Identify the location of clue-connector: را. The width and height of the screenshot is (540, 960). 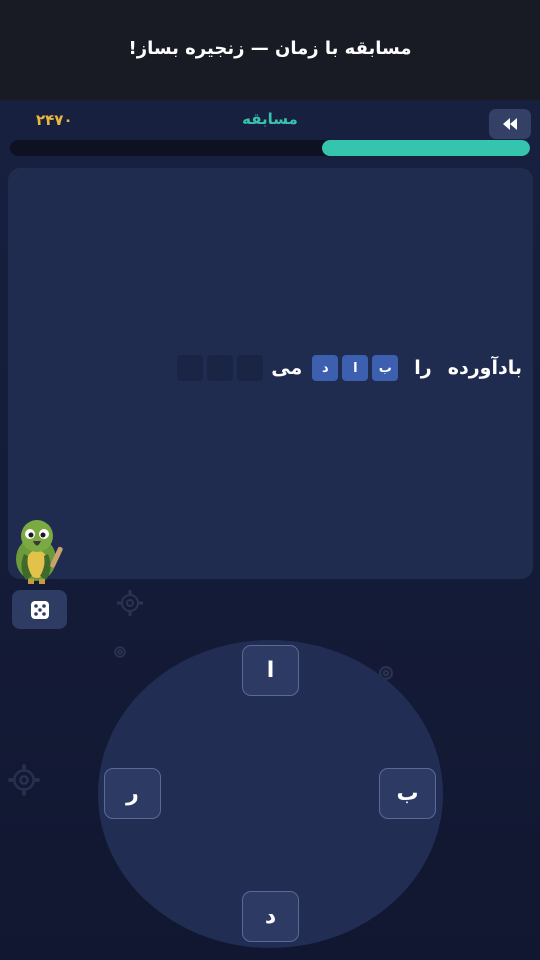
(423, 368).